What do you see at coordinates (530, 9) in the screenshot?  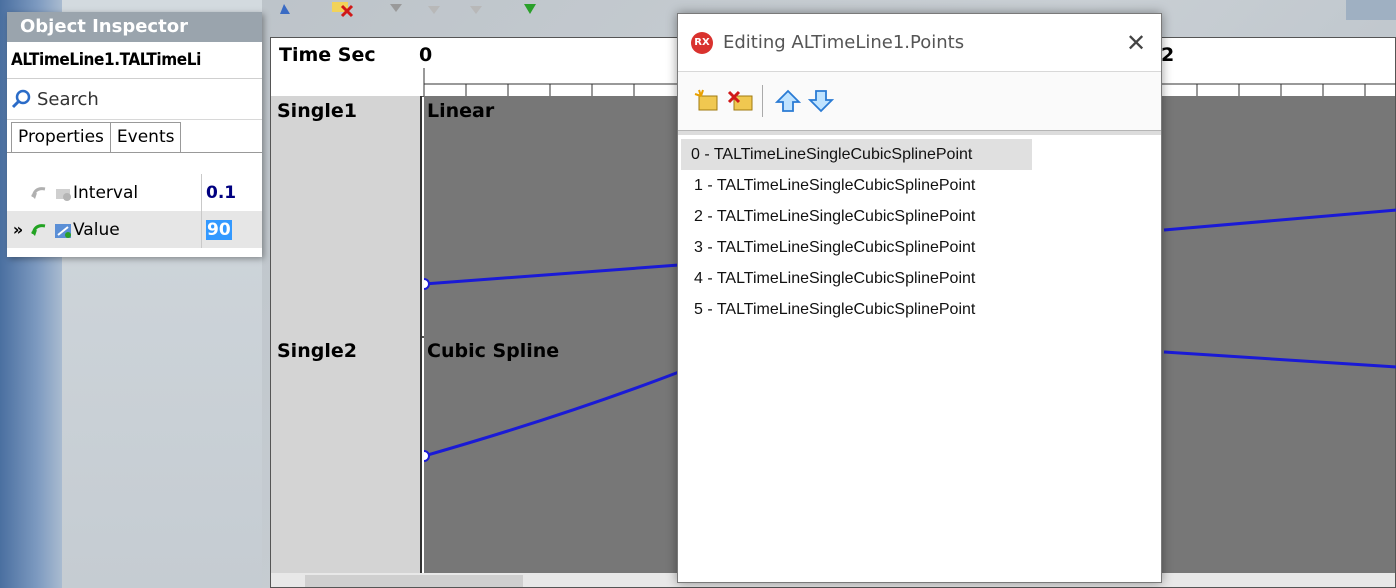 I see `toolbar-green-icon` at bounding box center [530, 9].